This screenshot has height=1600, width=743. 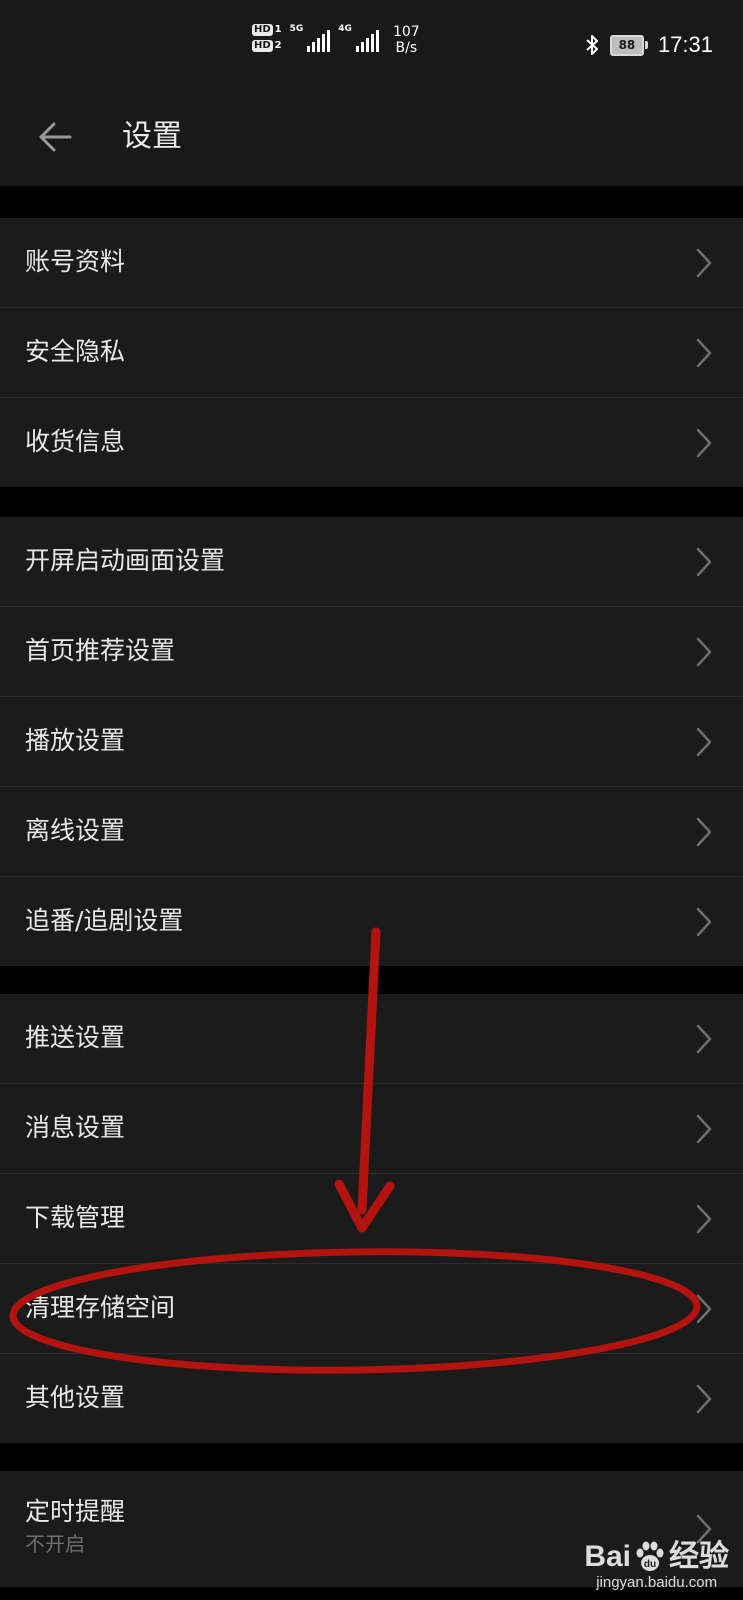 What do you see at coordinates (371, 1309) in the screenshot?
I see `settings-item-clear-storage: 清理存储空间` at bounding box center [371, 1309].